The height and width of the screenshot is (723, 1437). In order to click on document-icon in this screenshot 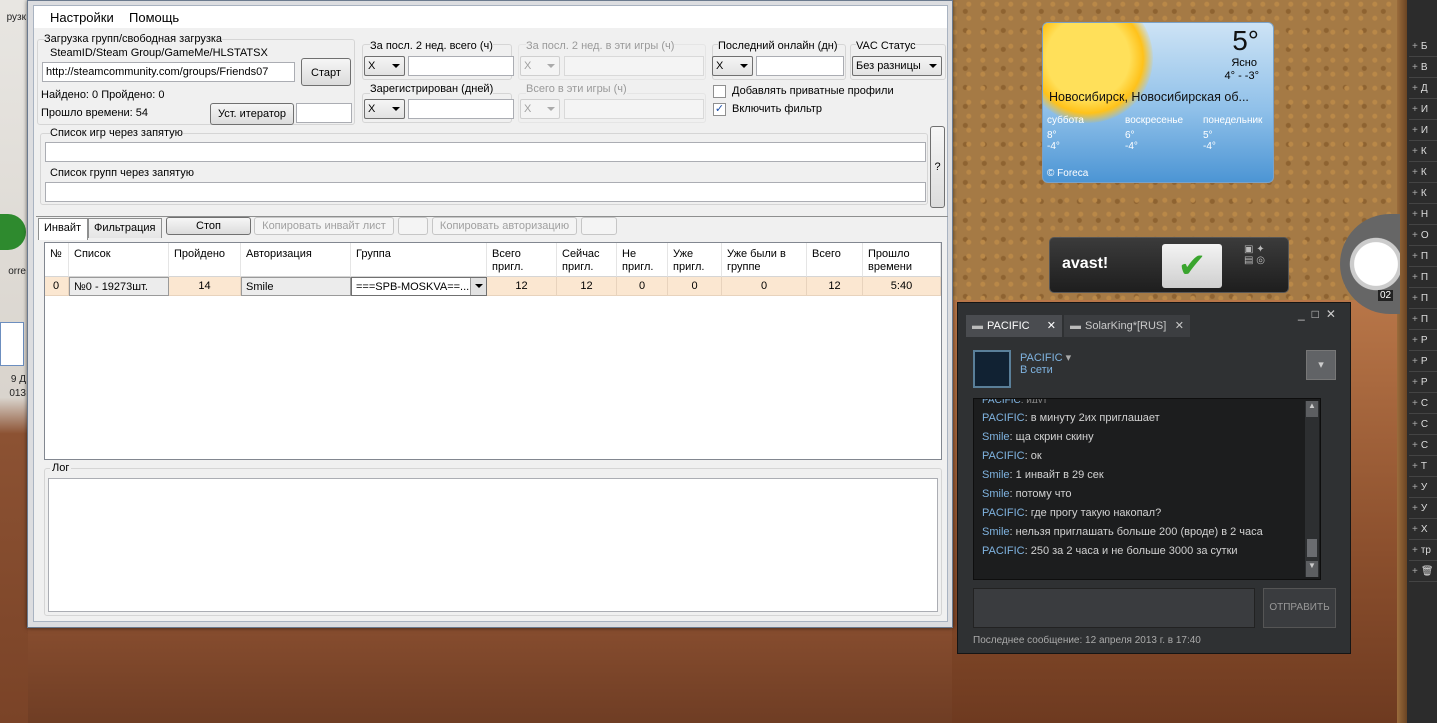, I will do `click(12, 344)`.